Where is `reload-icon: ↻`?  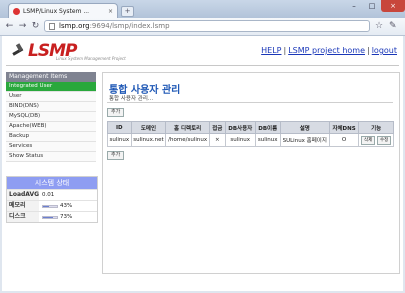 reload-icon: ↻ is located at coordinates (35, 26).